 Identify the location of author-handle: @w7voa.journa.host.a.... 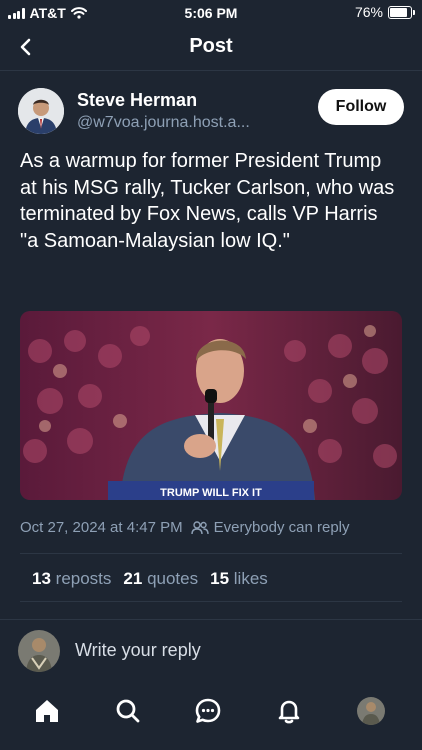
(163, 123).